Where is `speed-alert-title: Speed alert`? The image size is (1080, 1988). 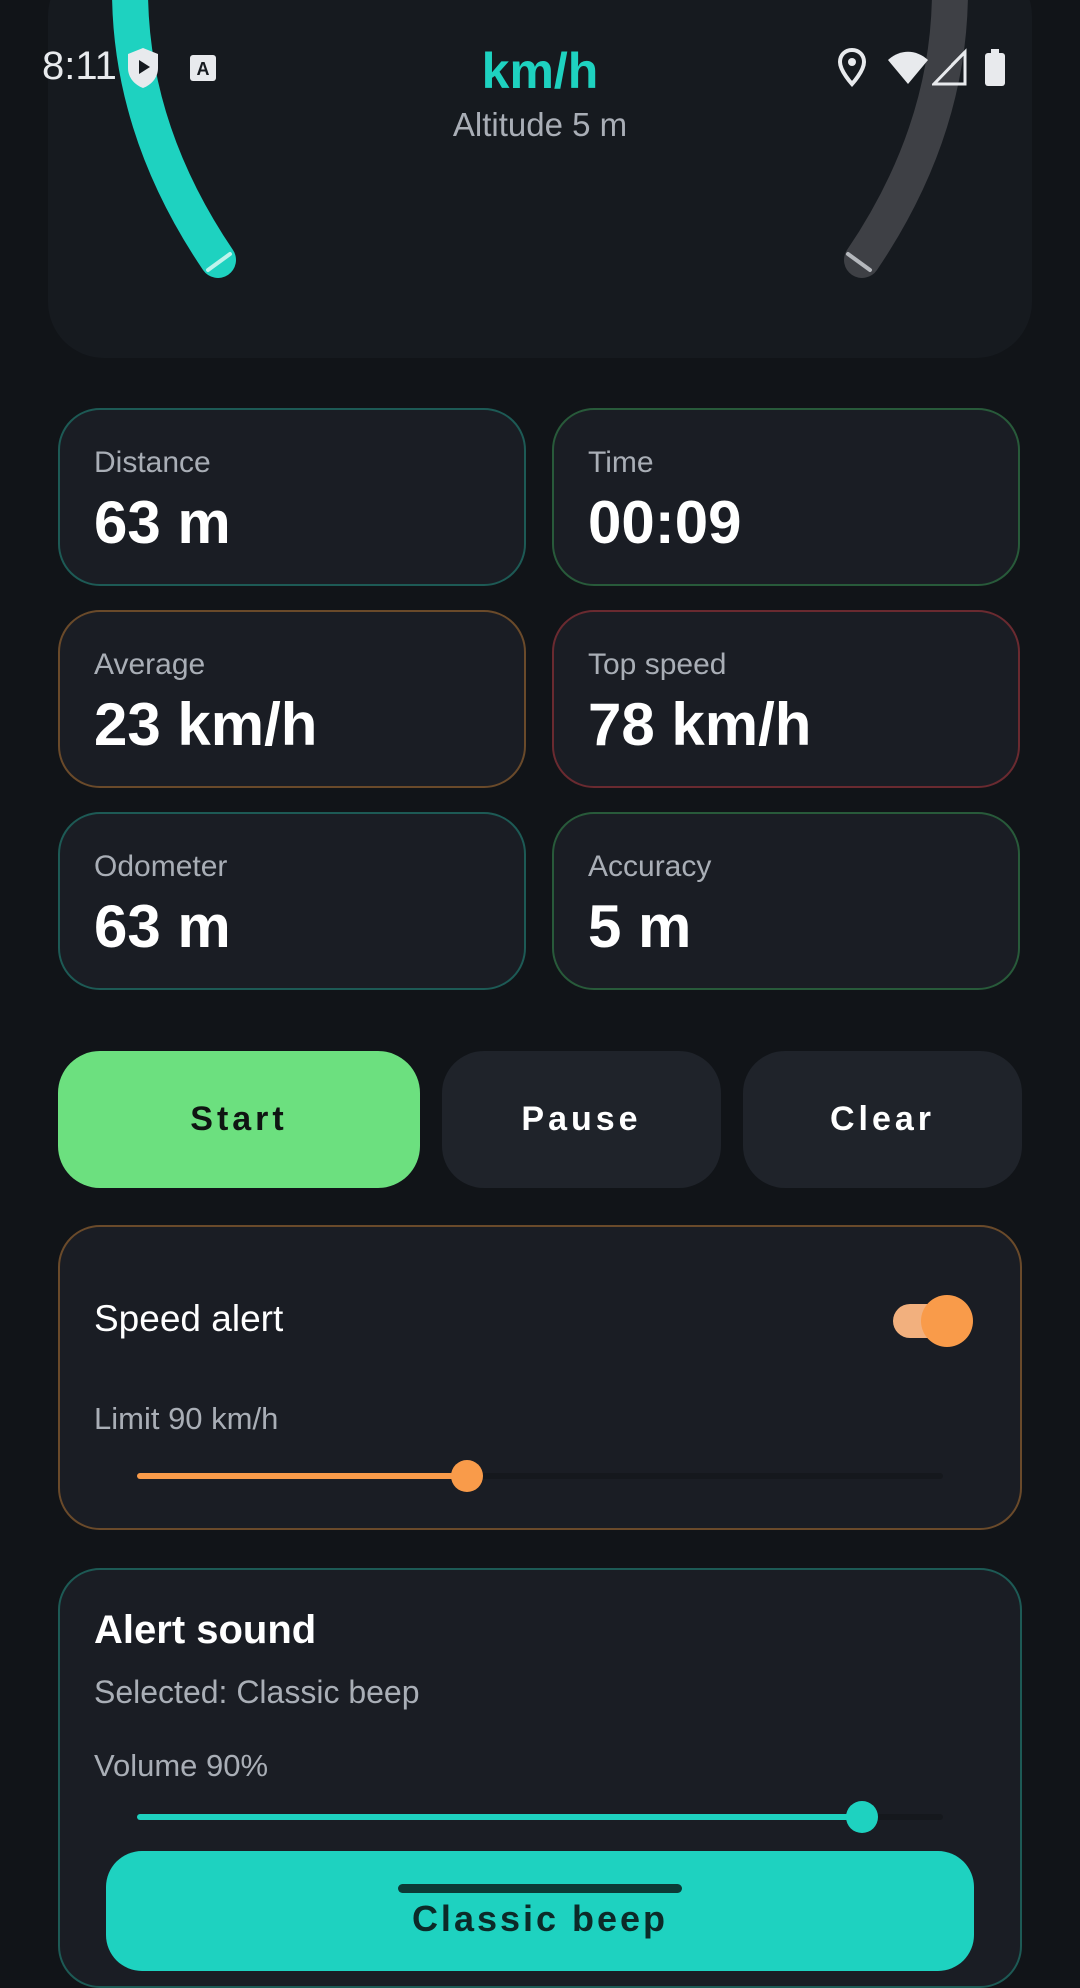
speed-alert-title: Speed alert is located at coordinates (189, 1318).